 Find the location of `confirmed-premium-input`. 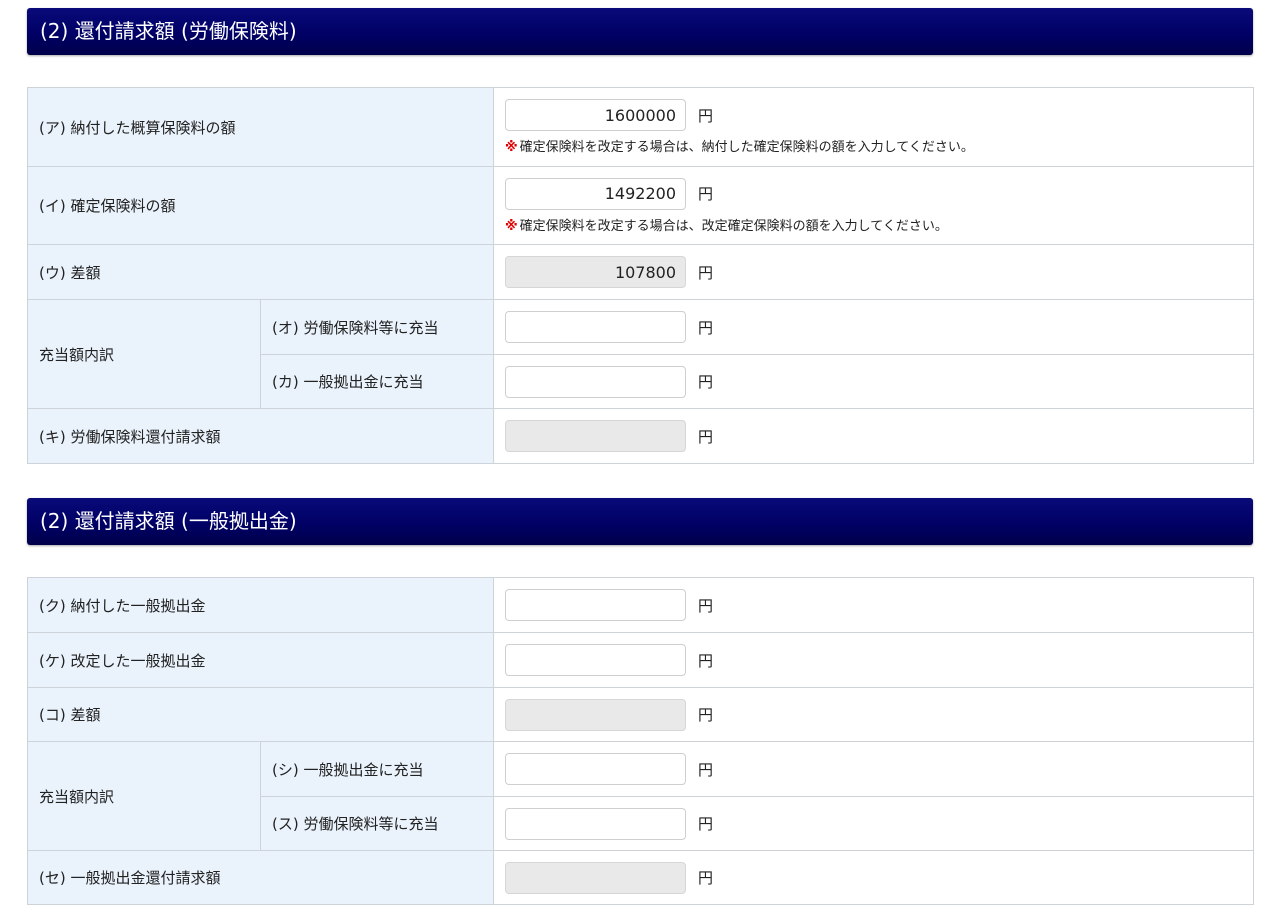

confirmed-premium-input is located at coordinates (596, 193).